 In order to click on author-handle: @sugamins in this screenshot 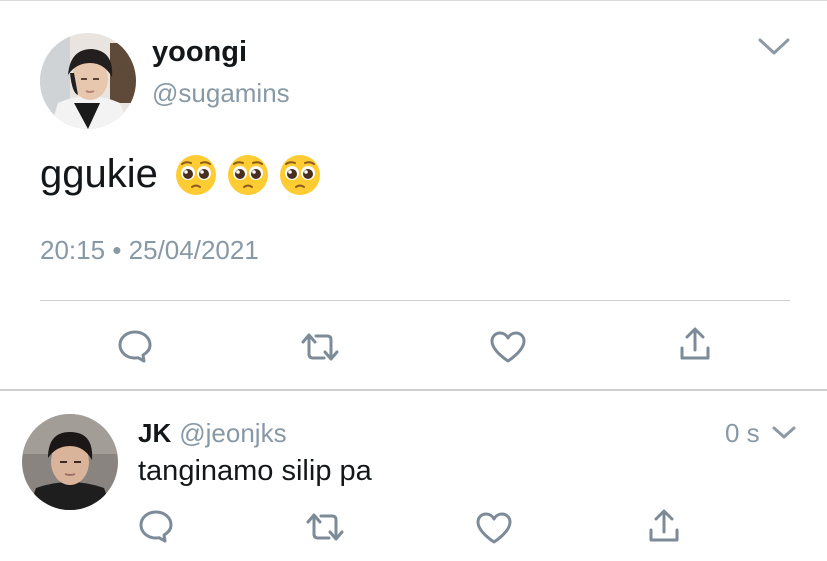, I will do `click(221, 93)`.